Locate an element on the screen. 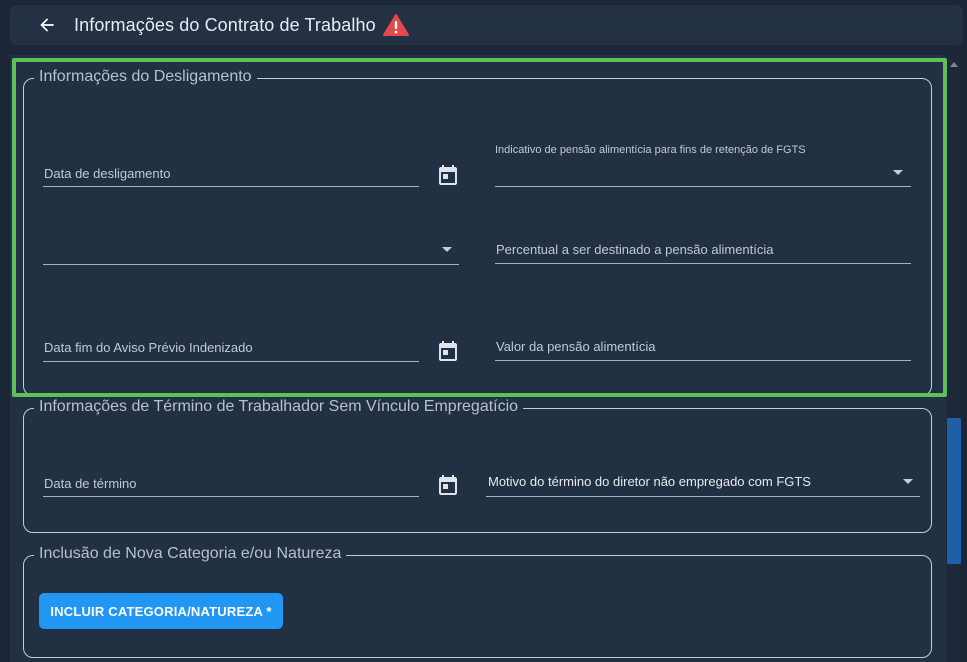 This screenshot has height=662, width=967. data-desligamento-field: Data de desligamento is located at coordinates (231, 173).